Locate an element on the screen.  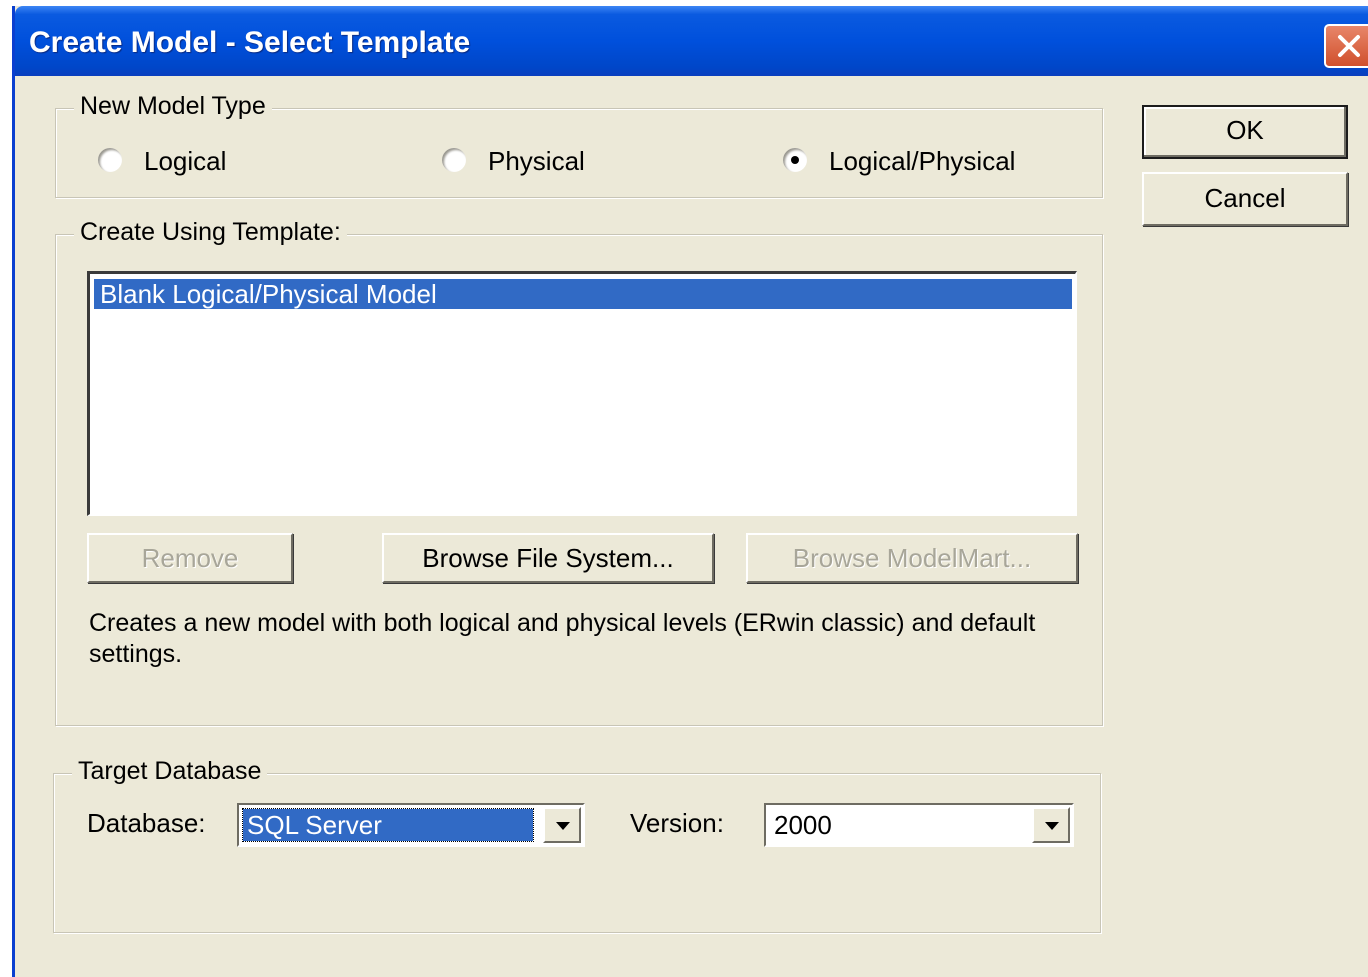
target-database-group: Target Database is located at coordinates (577, 845).